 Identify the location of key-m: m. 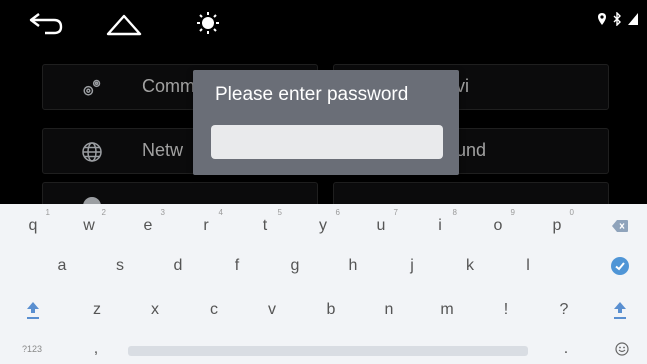
(447, 310).